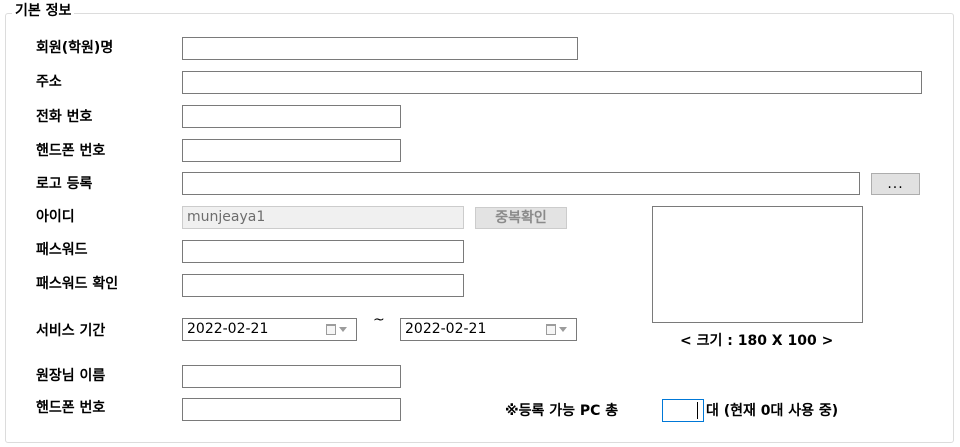 This screenshot has width=960, height=447. What do you see at coordinates (71, 331) in the screenshot?
I see `service-period-label: 서비스 기간` at bounding box center [71, 331].